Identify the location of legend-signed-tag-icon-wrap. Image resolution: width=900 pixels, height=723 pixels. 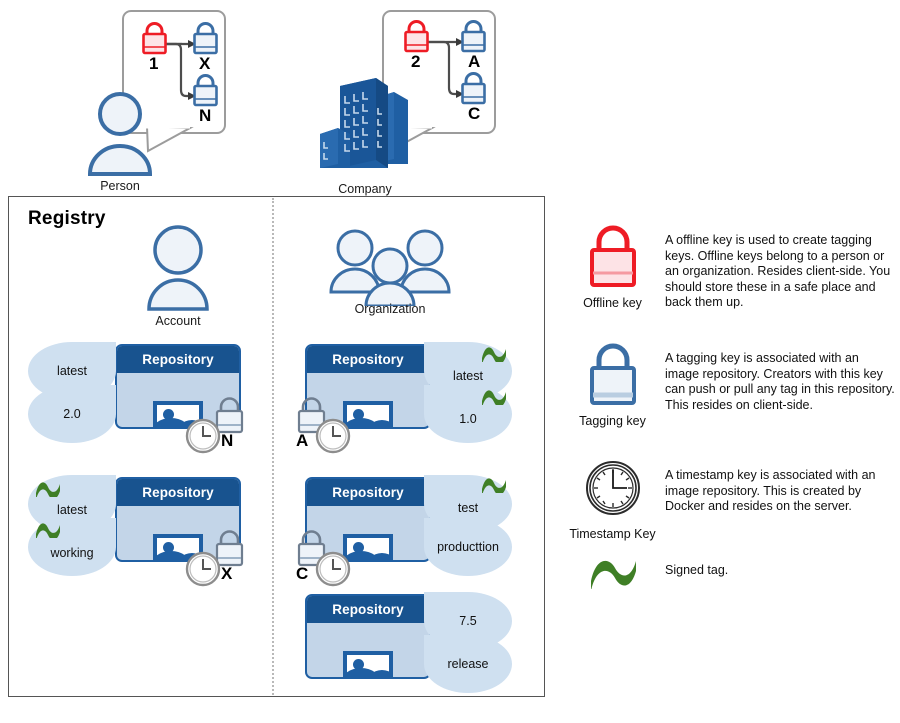
(612, 575).